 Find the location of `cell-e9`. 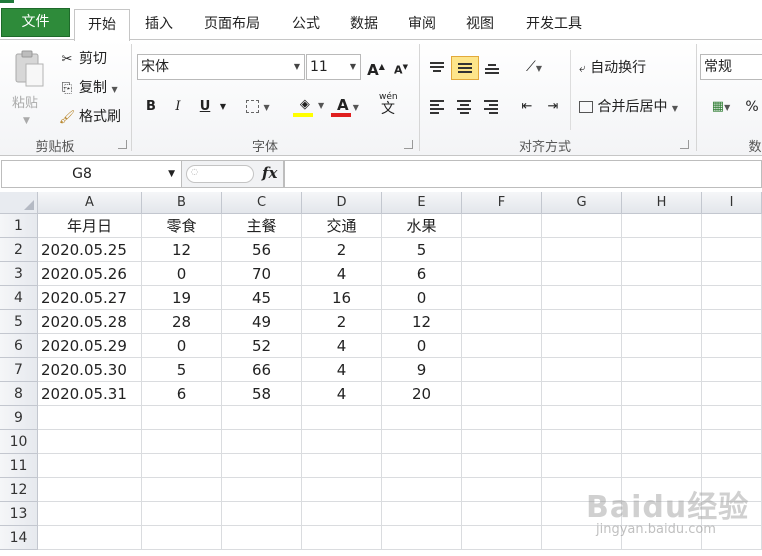

cell-e9 is located at coordinates (422, 418).